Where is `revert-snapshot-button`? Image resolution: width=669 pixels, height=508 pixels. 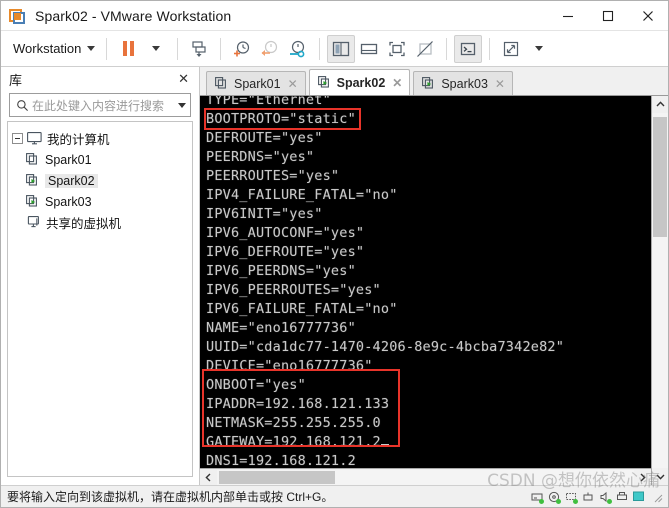
revert-snapshot-button is located at coordinates (270, 49).